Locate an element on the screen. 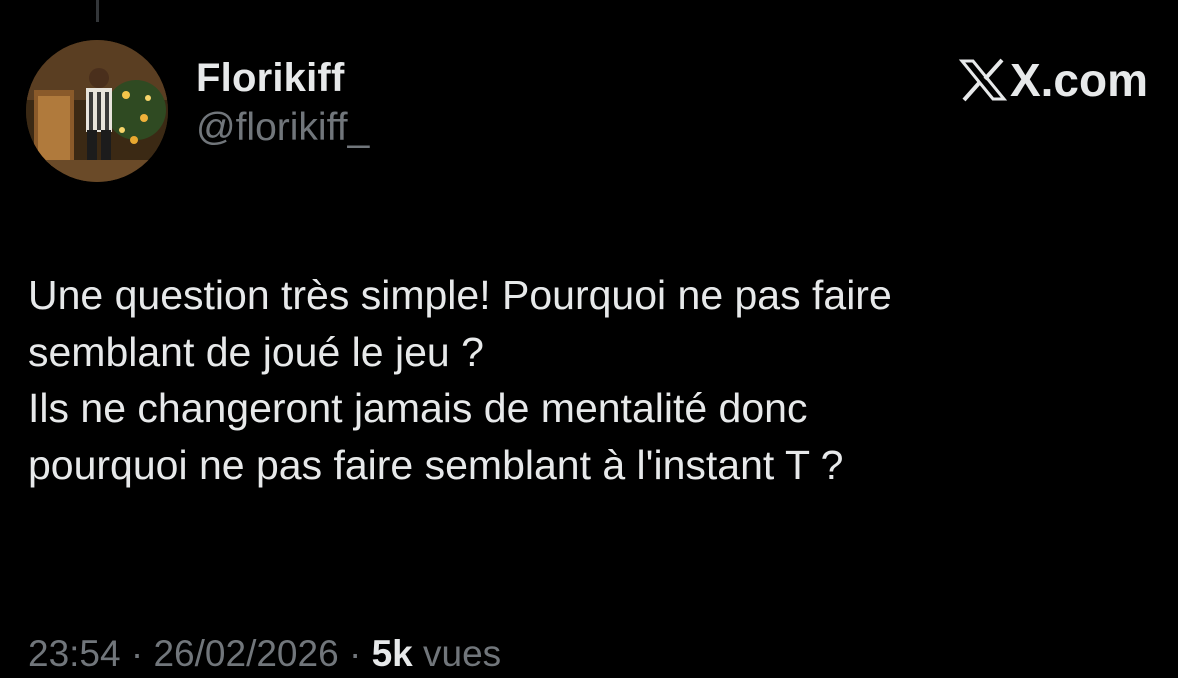 The image size is (1178, 678). brand-text: X.com is located at coordinates (1078, 80).